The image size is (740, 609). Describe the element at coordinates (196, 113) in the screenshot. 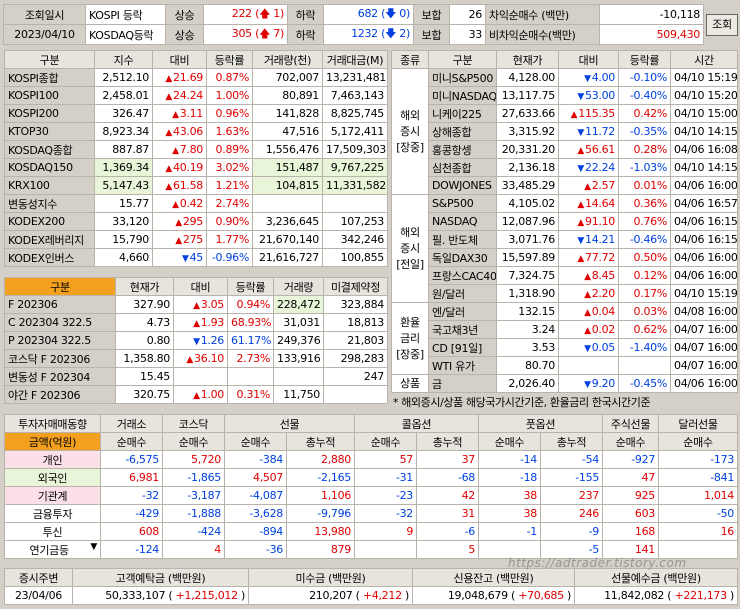

I see `index-row: KOSPI200326.47 3.110.96%141,8288,825,745` at that location.